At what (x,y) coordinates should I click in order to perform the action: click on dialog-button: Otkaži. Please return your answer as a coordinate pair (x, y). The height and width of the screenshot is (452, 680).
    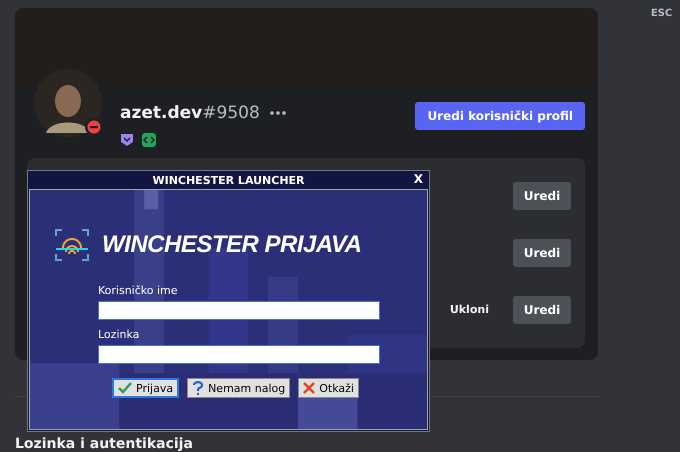
    Looking at the image, I should click on (328, 388).